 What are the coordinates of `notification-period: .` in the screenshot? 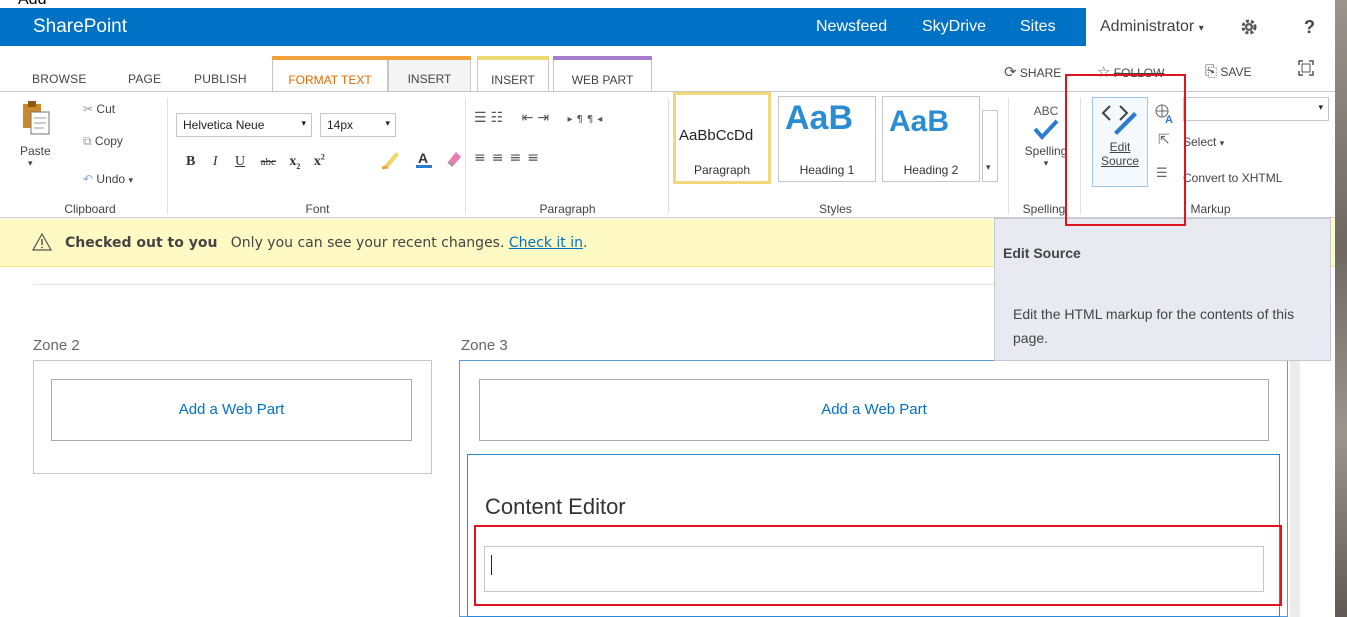 It's located at (585, 243).